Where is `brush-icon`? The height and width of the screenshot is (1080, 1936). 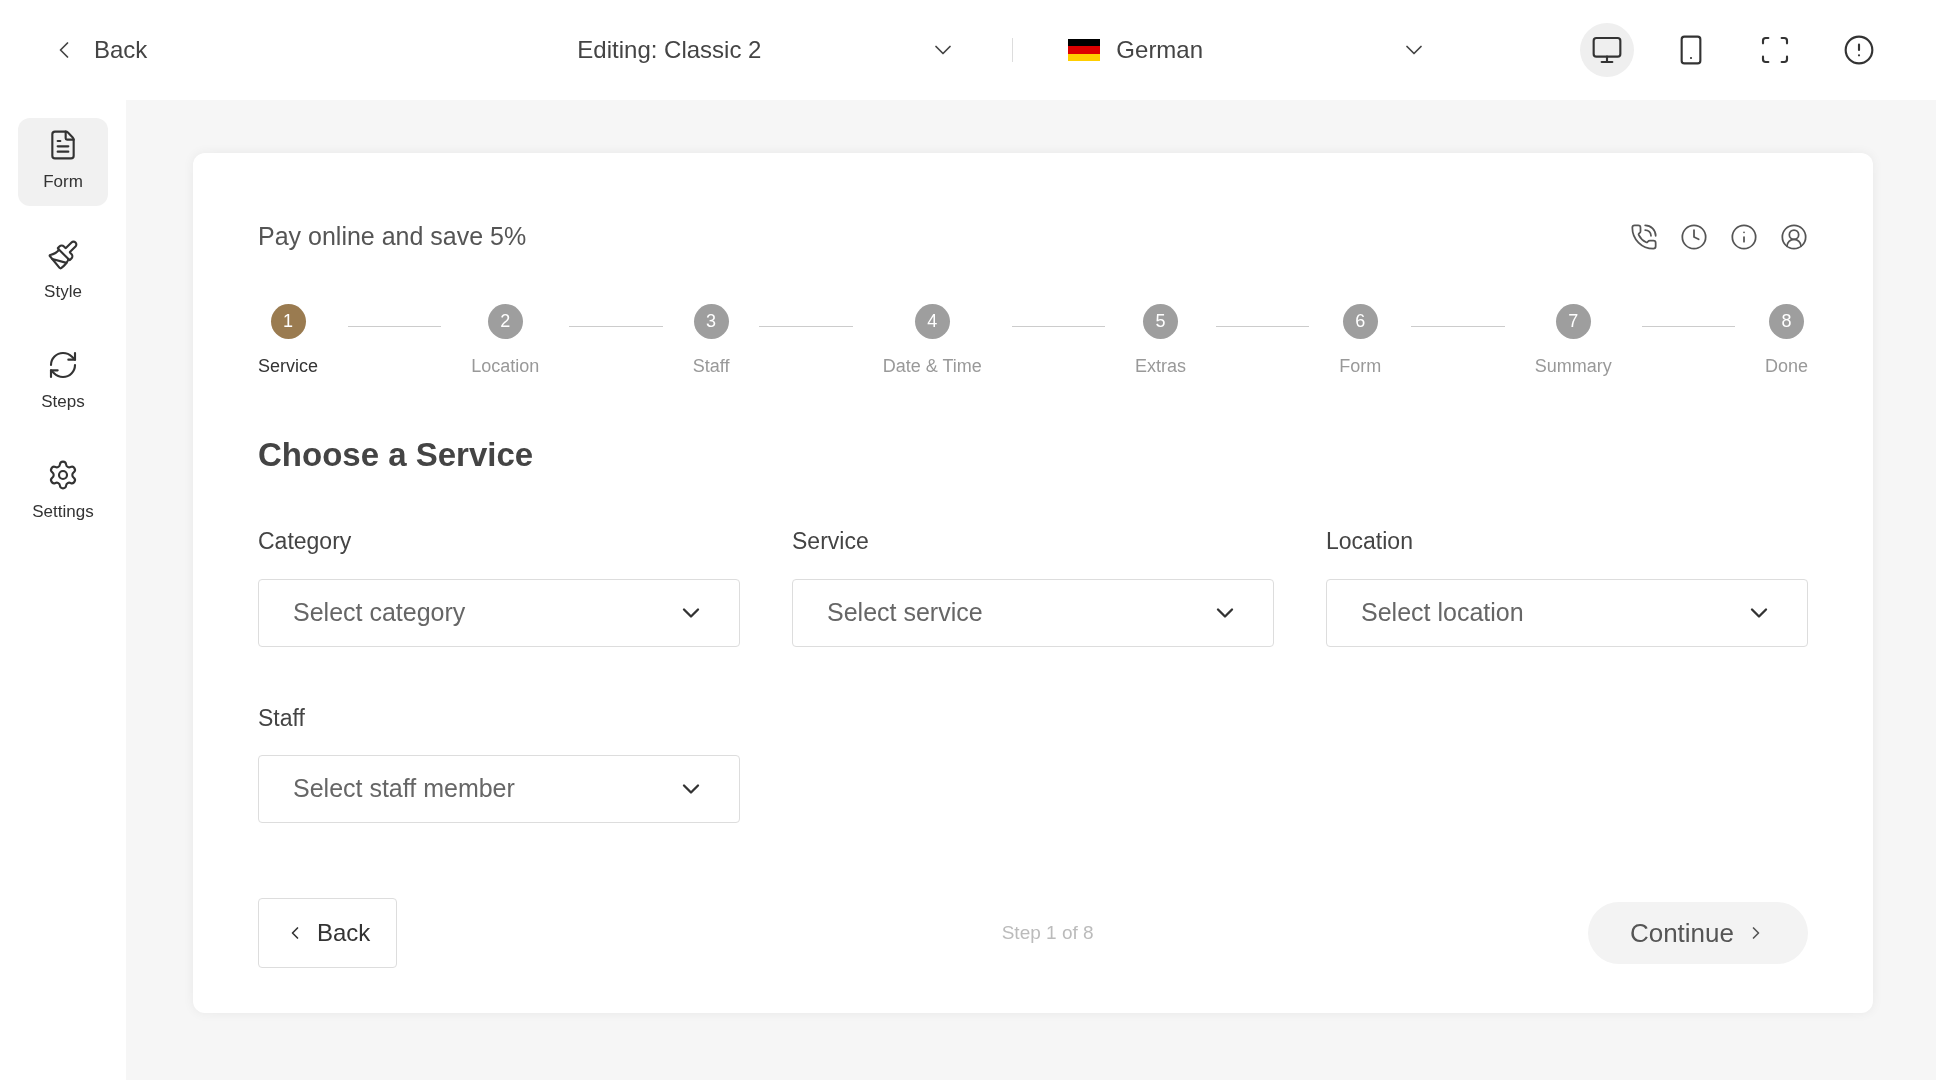 brush-icon is located at coordinates (63, 255).